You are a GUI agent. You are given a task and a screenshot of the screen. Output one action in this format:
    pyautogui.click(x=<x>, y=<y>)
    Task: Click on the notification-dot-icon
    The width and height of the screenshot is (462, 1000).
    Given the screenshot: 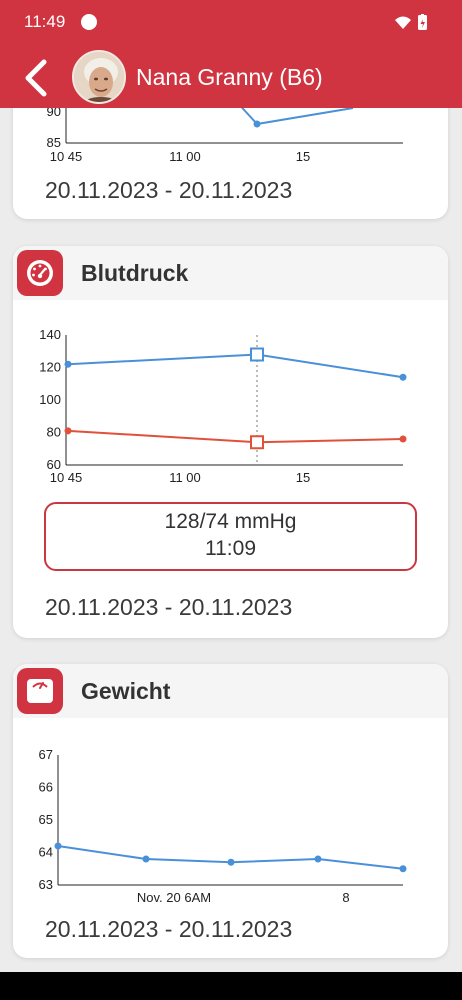 What is the action you would take?
    pyautogui.click(x=89, y=22)
    